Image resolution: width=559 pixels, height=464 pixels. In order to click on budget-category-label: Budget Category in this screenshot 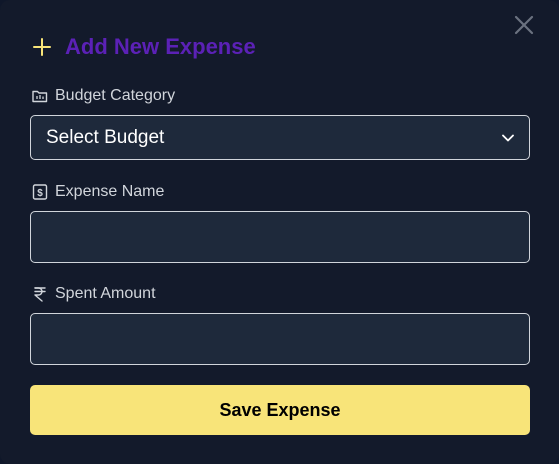, I will do `click(103, 96)`.